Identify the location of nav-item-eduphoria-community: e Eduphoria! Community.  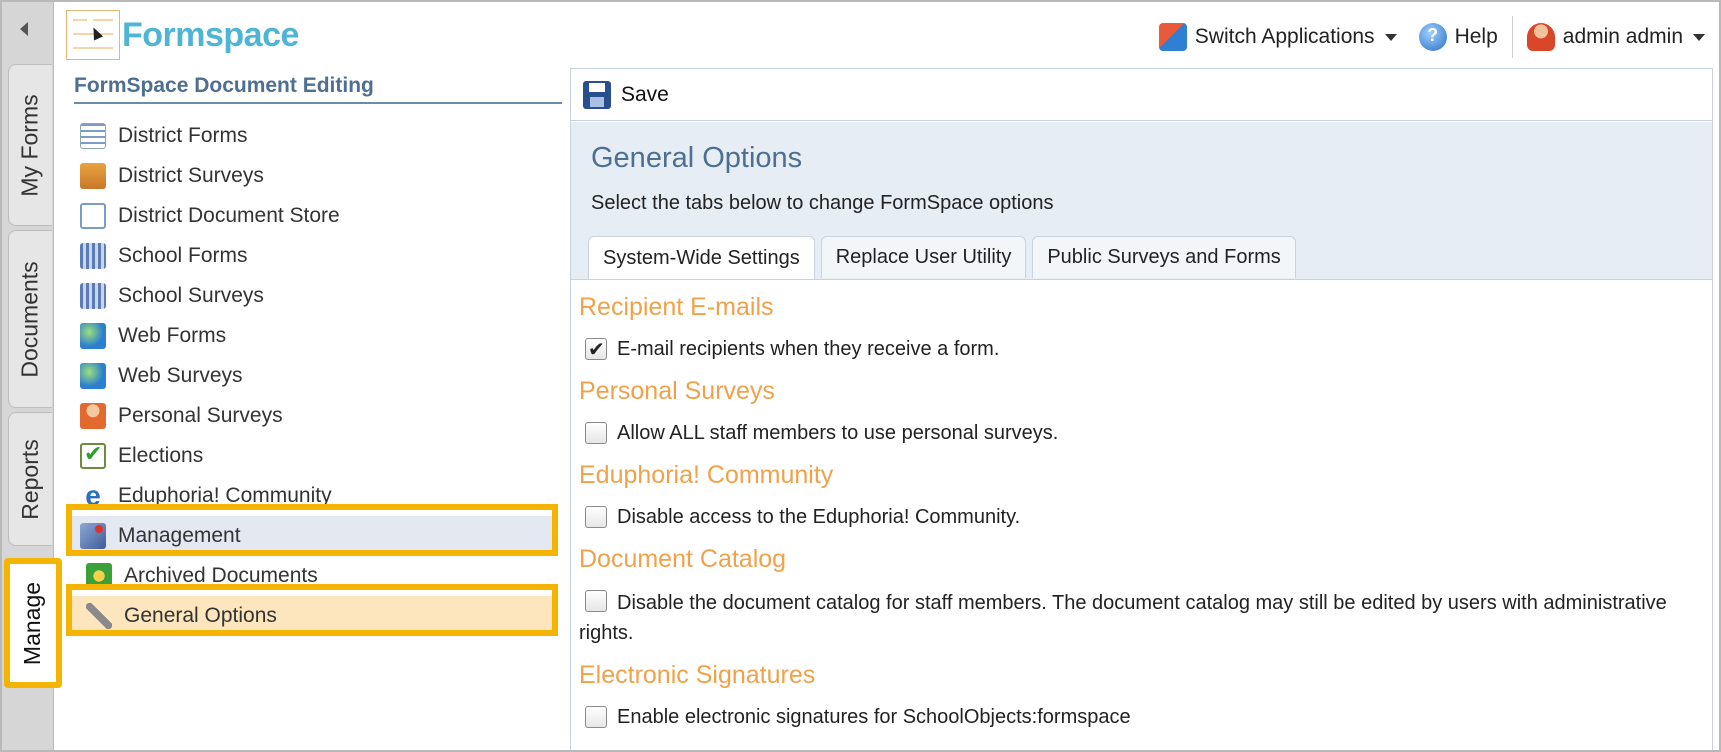
(320, 496).